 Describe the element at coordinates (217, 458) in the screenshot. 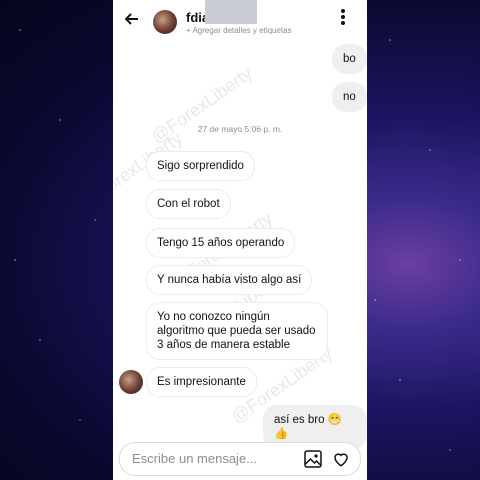

I see `message-input` at that location.